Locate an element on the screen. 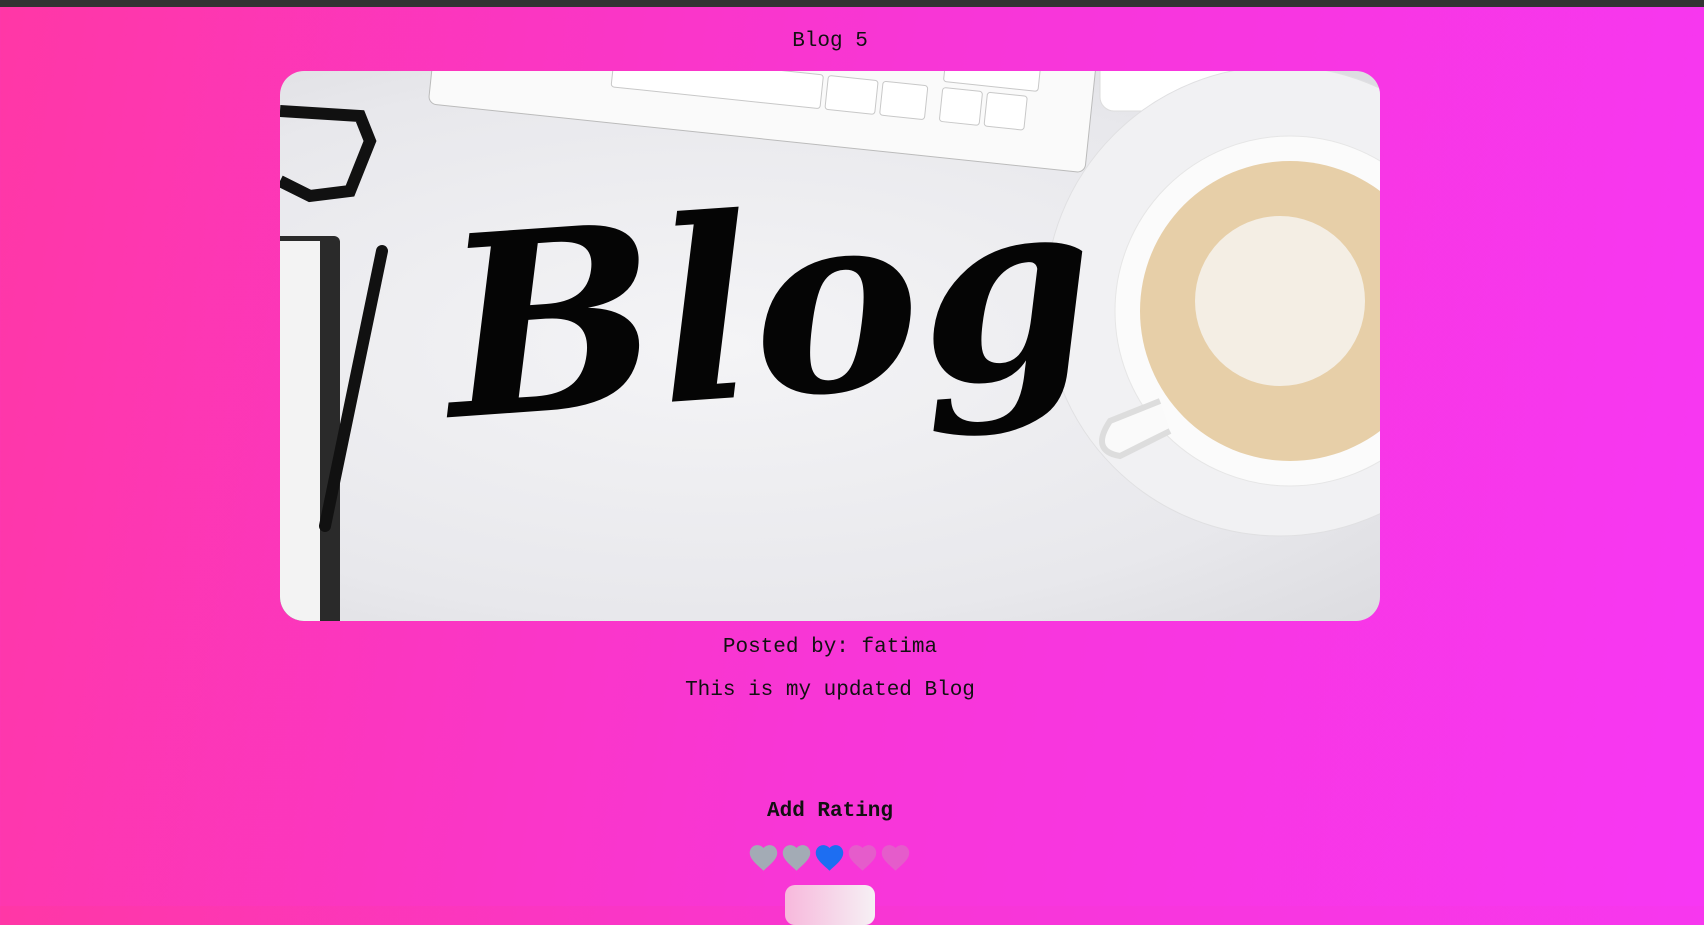 The width and height of the screenshot is (1704, 925). blog-script-text: Blog is located at coordinates (766, 306).